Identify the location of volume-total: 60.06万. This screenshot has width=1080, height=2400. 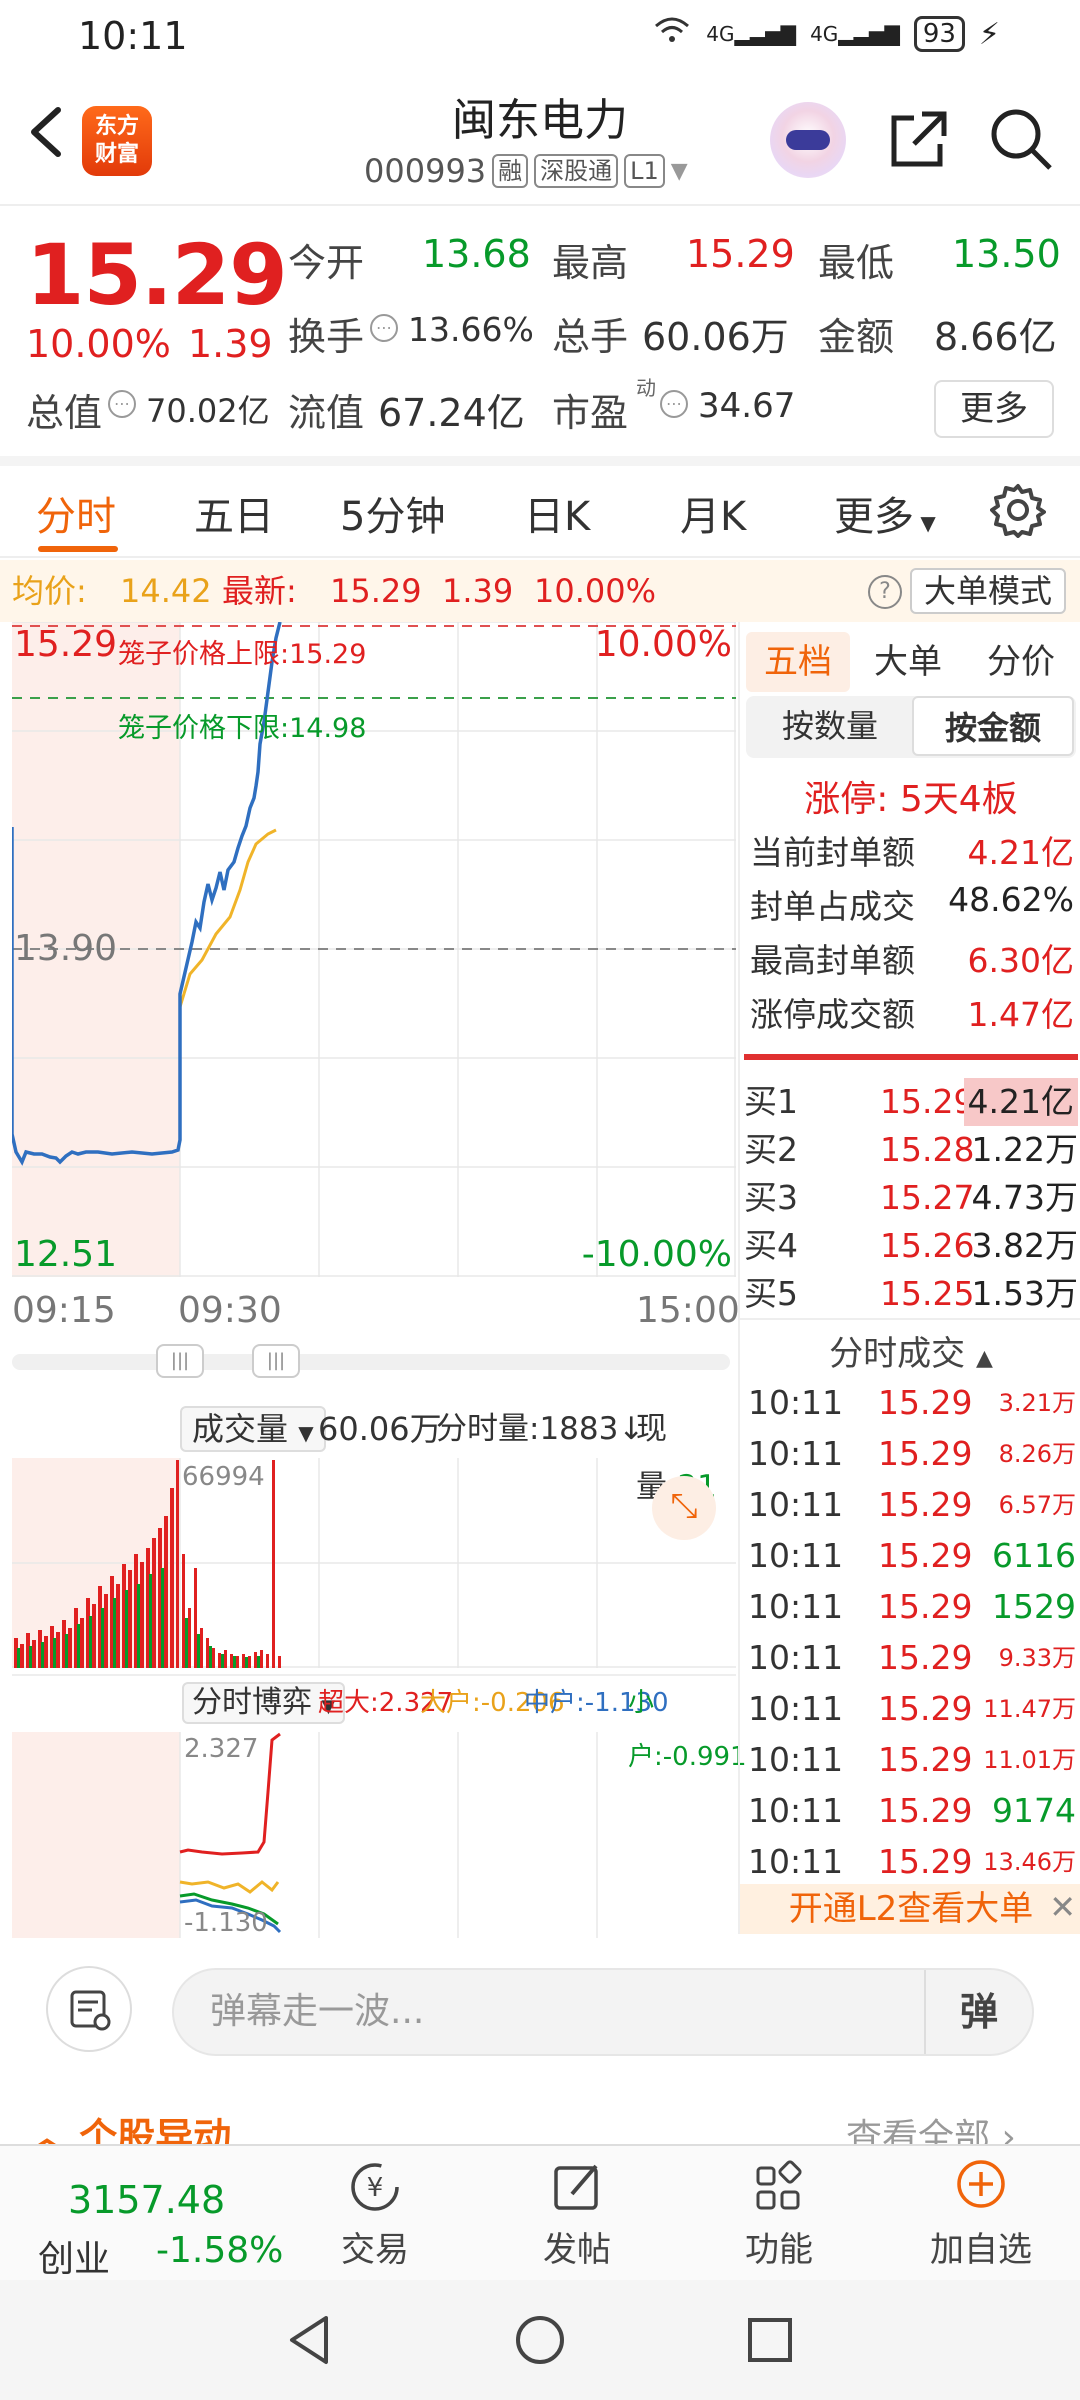
(380, 1429).